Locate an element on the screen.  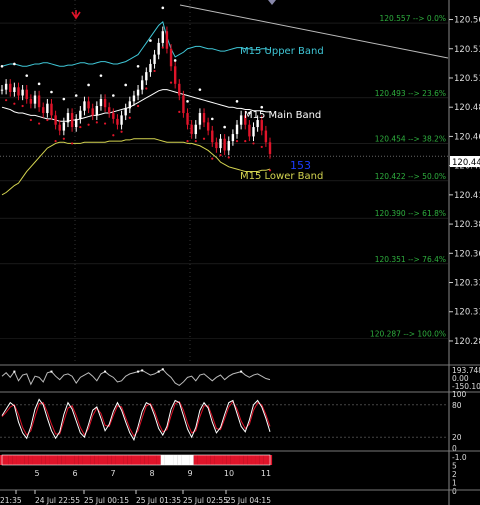
price-tick-label: 120.560 is located at coordinates (467, 21).